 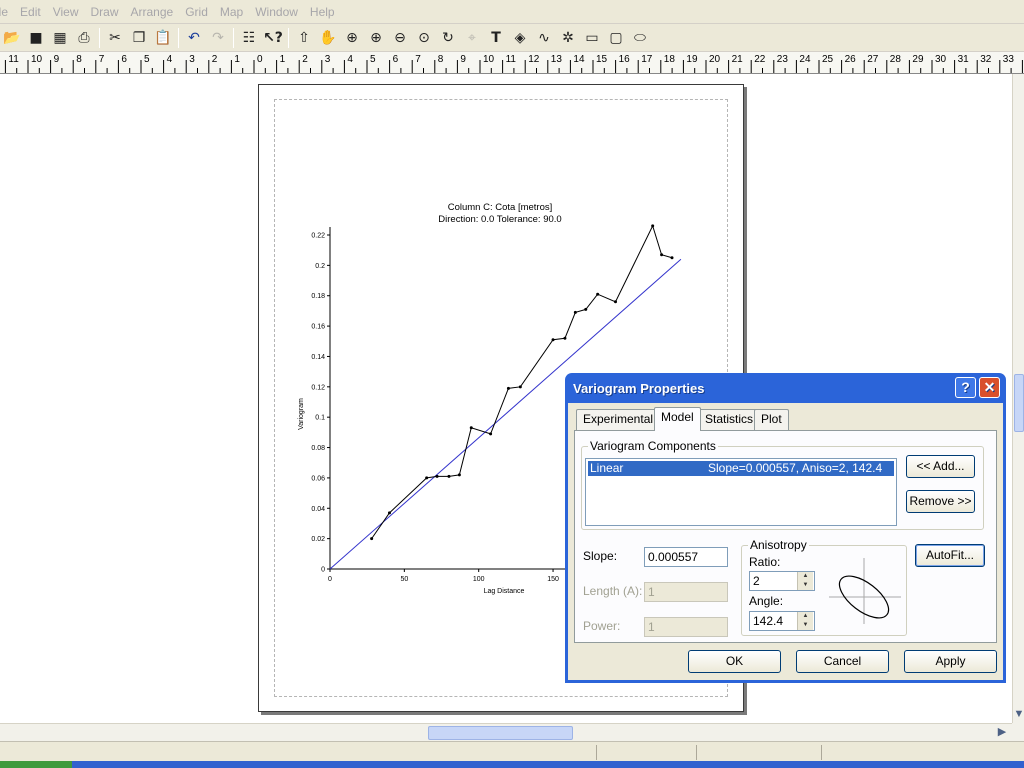 What do you see at coordinates (139, 38) in the screenshot?
I see `copy-icon: ❐` at bounding box center [139, 38].